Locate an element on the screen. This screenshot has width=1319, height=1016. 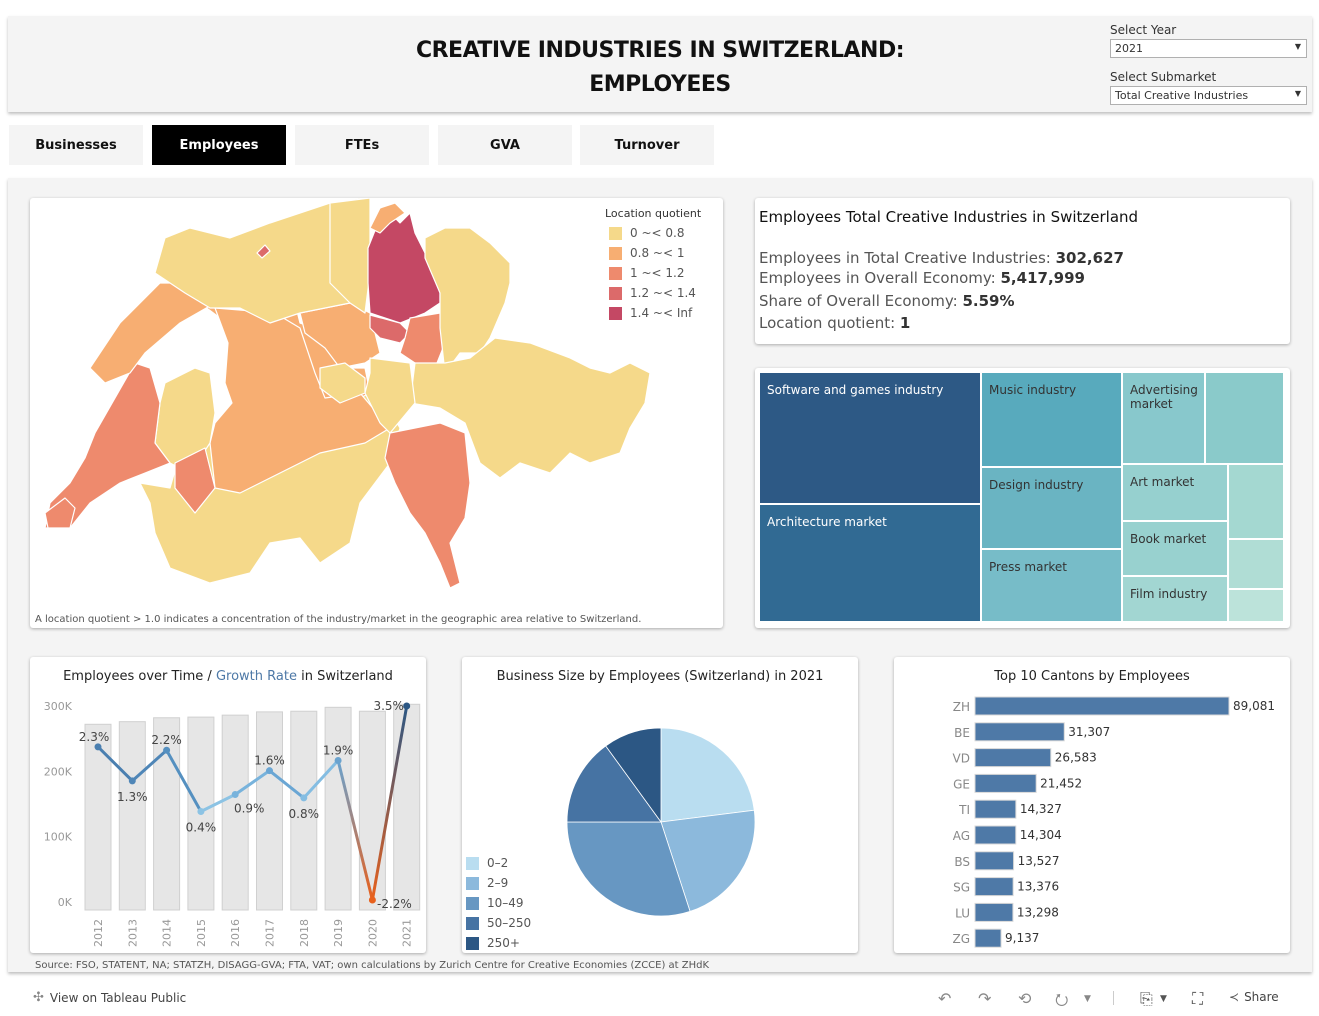
pie-legend-item: 2–9 is located at coordinates (498, 883).